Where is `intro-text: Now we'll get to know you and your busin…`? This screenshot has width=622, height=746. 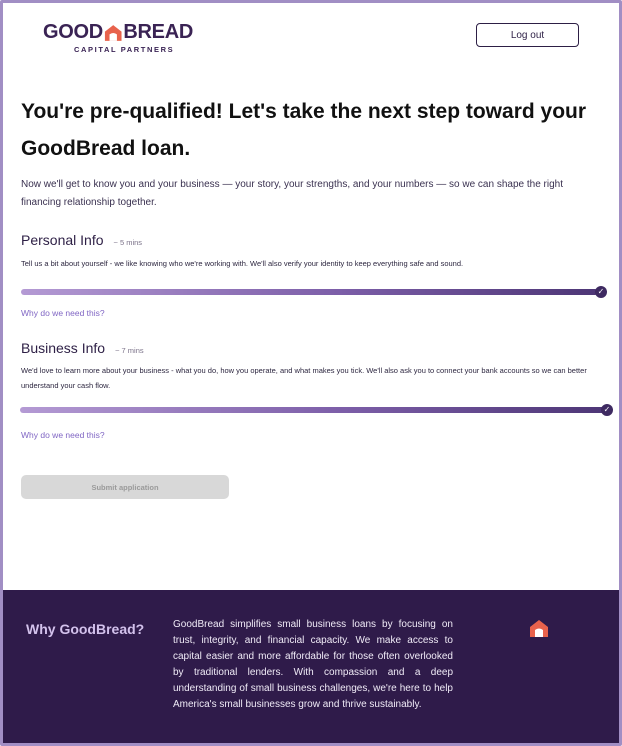
intro-text: Now we'll get to know you and your busin… is located at coordinates (292, 193).